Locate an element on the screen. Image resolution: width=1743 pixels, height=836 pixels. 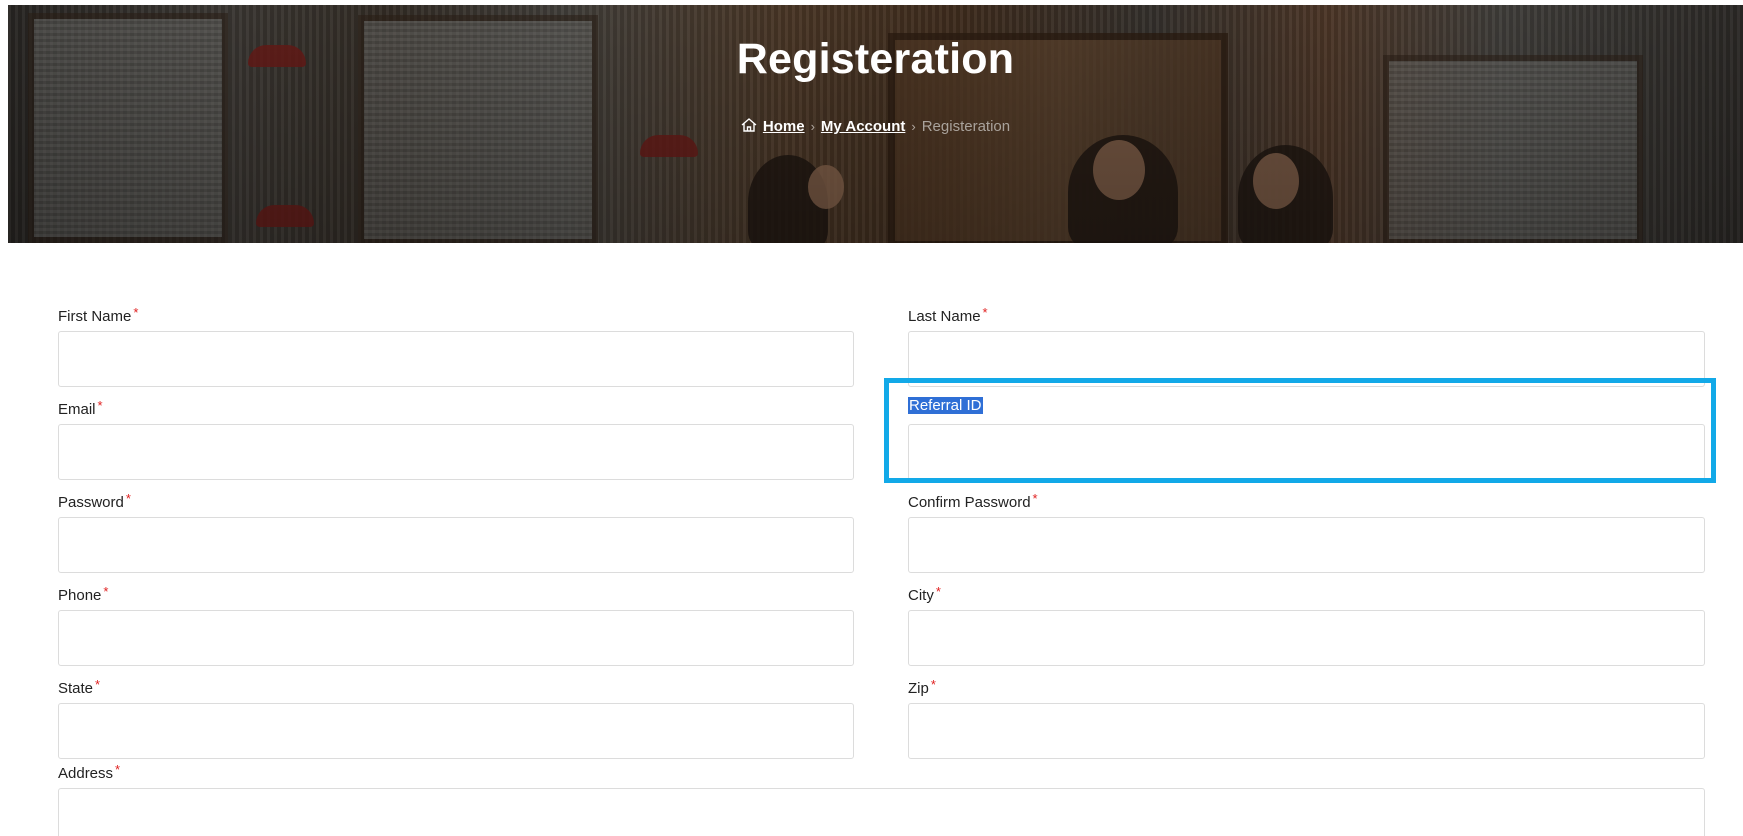
address-label: Address * is located at coordinates (89, 772).